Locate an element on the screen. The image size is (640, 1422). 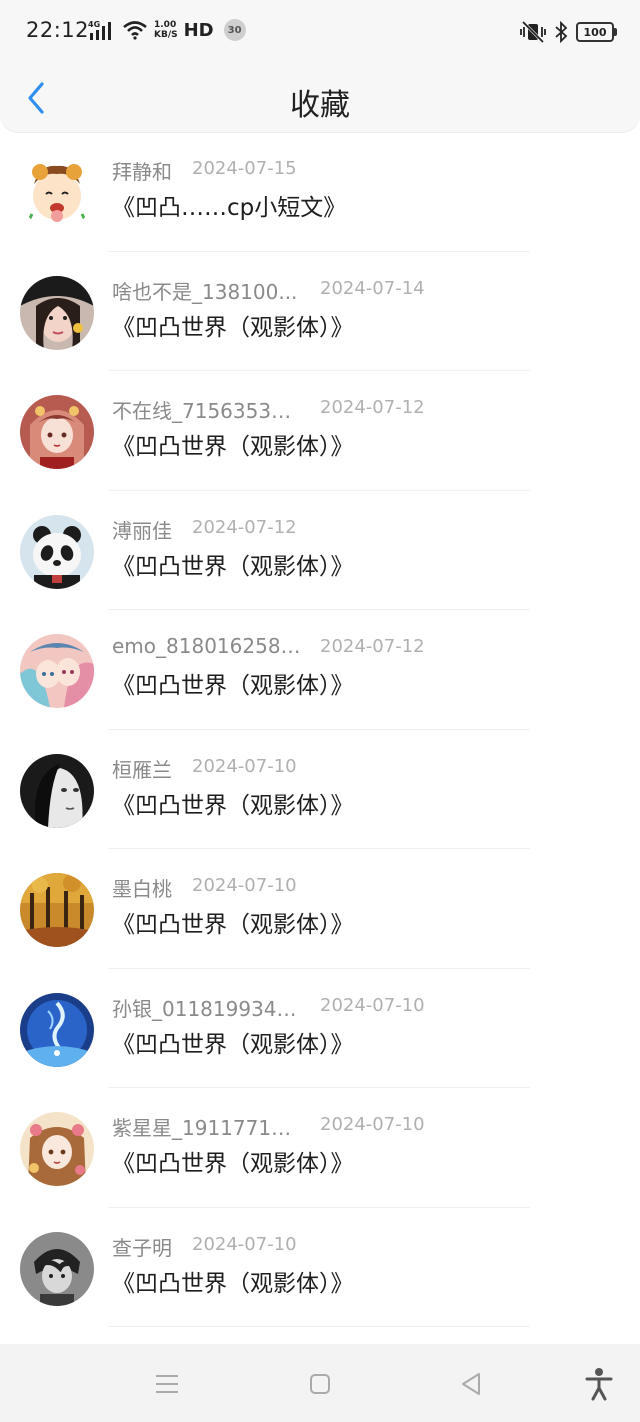
home-icon is located at coordinates (320, 1384).